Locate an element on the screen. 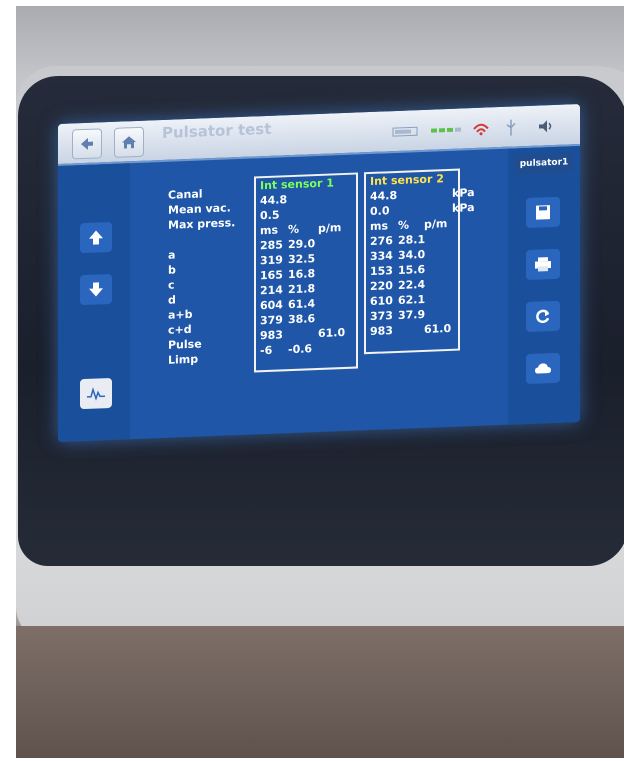 This screenshot has width=626, height=762. cell: 29.0 is located at coordinates (302, 244).